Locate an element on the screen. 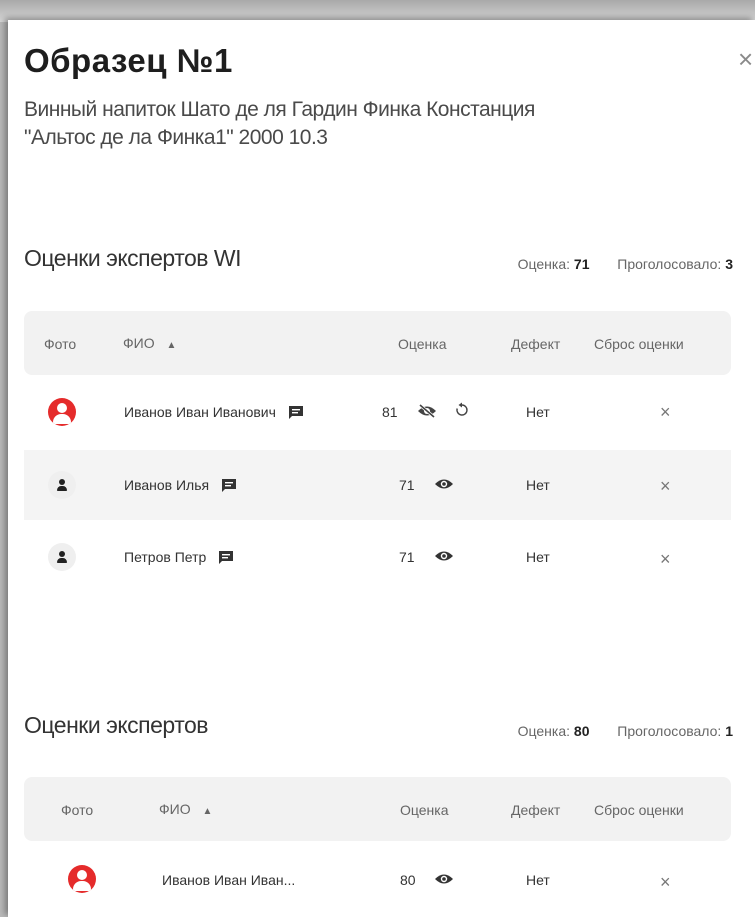 The width and height of the screenshot is (755, 917). table-row: Иванов Иван Иванович 81 Нет × is located at coordinates (377, 413).